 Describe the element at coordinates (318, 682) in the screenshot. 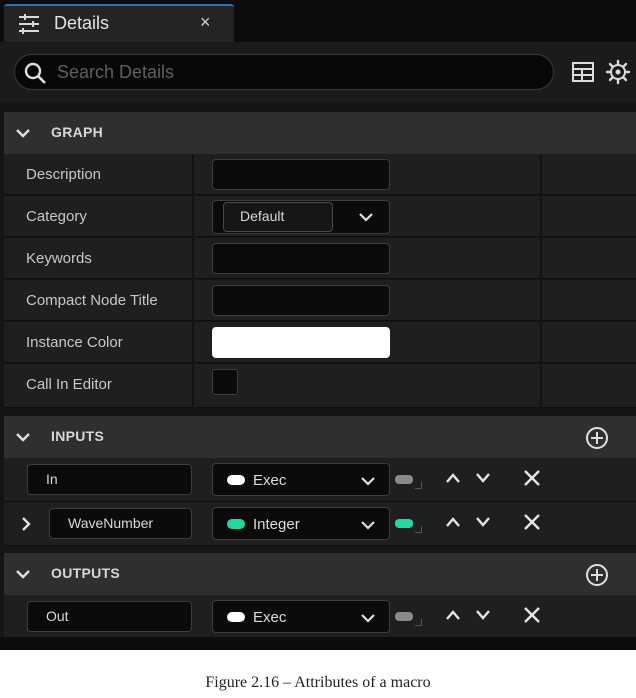

I see `figure-caption: Figure 2.16 – Attributes of a macro` at that location.